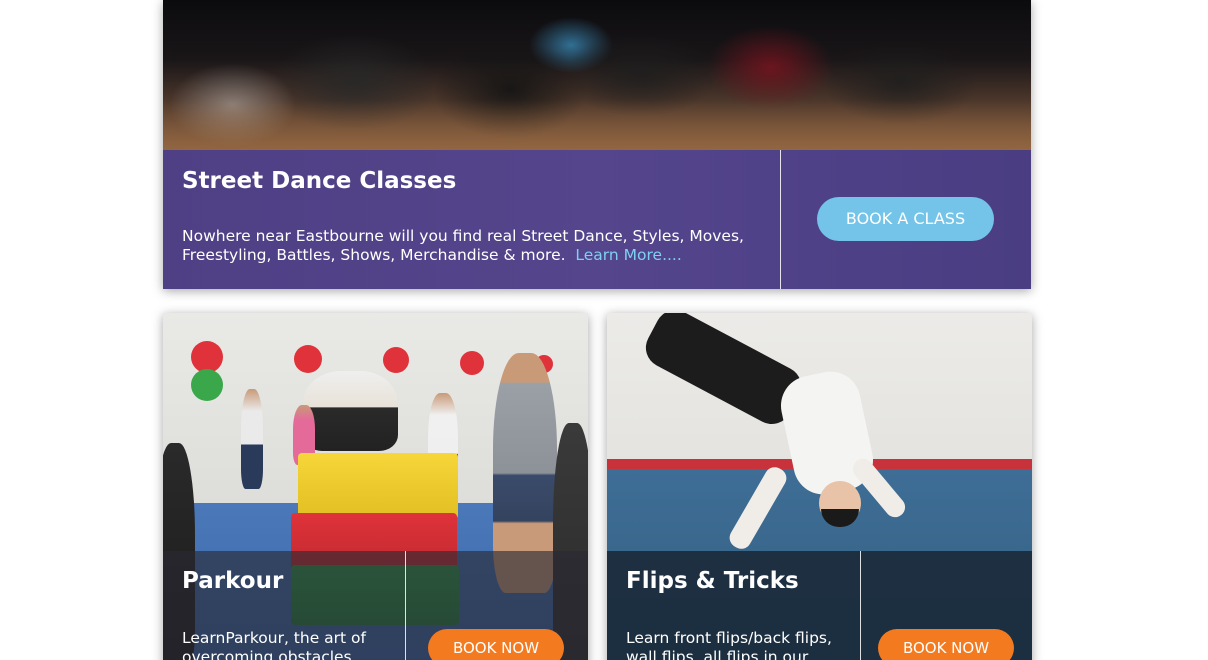  Describe the element at coordinates (405, 605) in the screenshot. I see `parkour-divider` at that location.